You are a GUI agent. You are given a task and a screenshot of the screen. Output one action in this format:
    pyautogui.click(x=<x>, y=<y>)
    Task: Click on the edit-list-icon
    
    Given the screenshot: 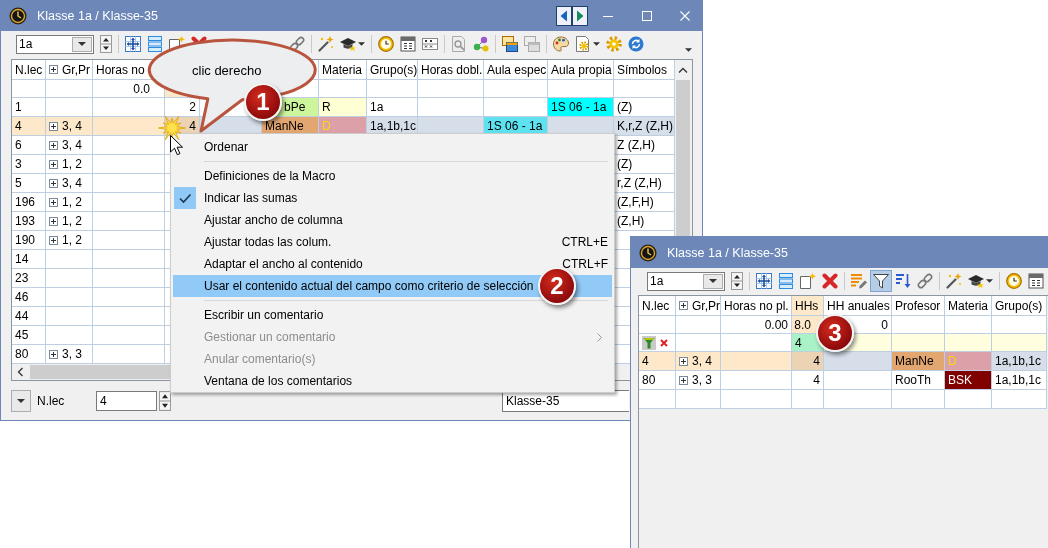 What is the action you would take?
    pyautogui.click(x=859, y=281)
    